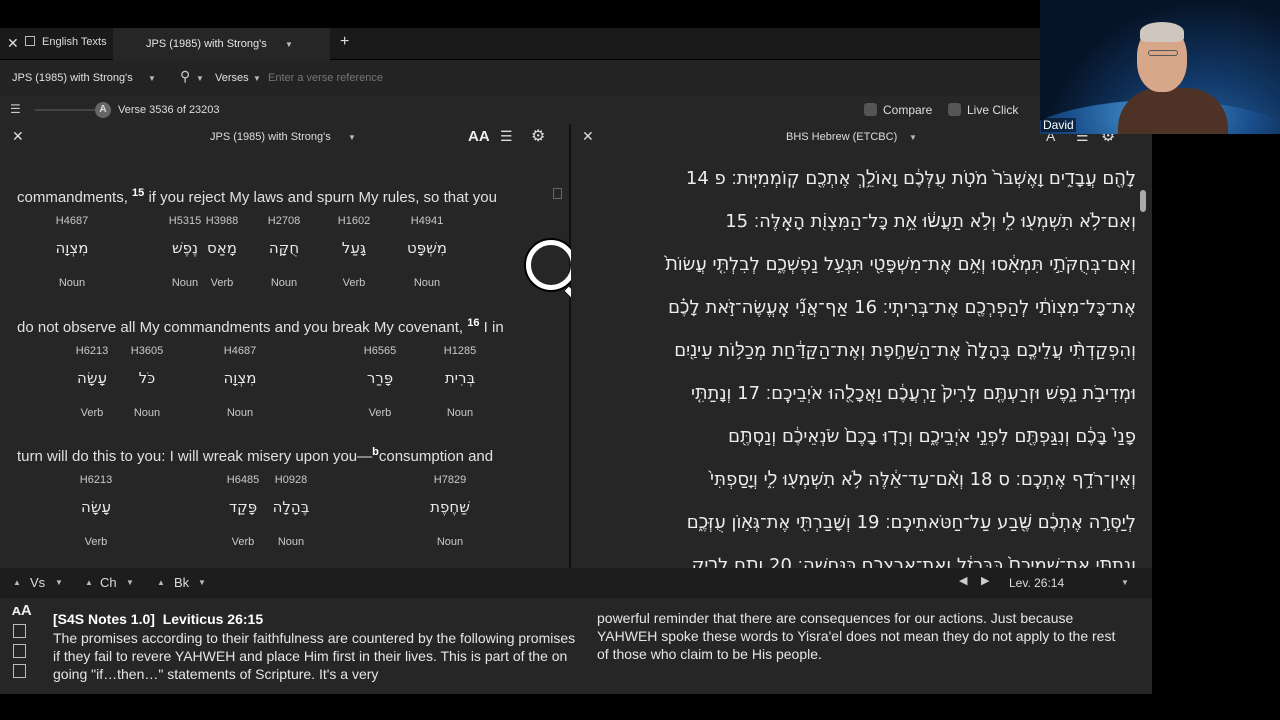 Image resolution: width=1280 pixels, height=720 pixels. What do you see at coordinates (15, 109) in the screenshot?
I see `list-icon: ☰` at bounding box center [15, 109].